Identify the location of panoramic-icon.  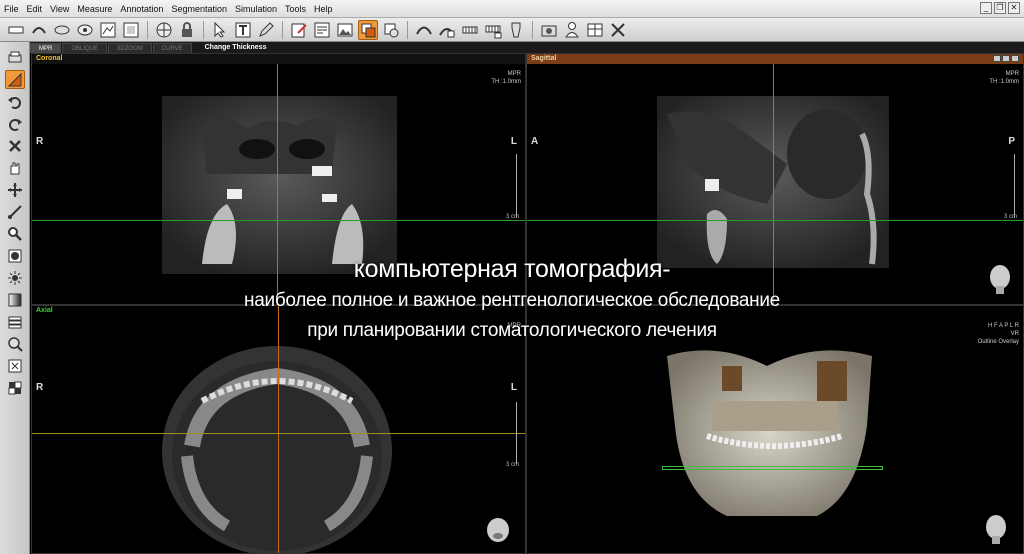
(62, 30).